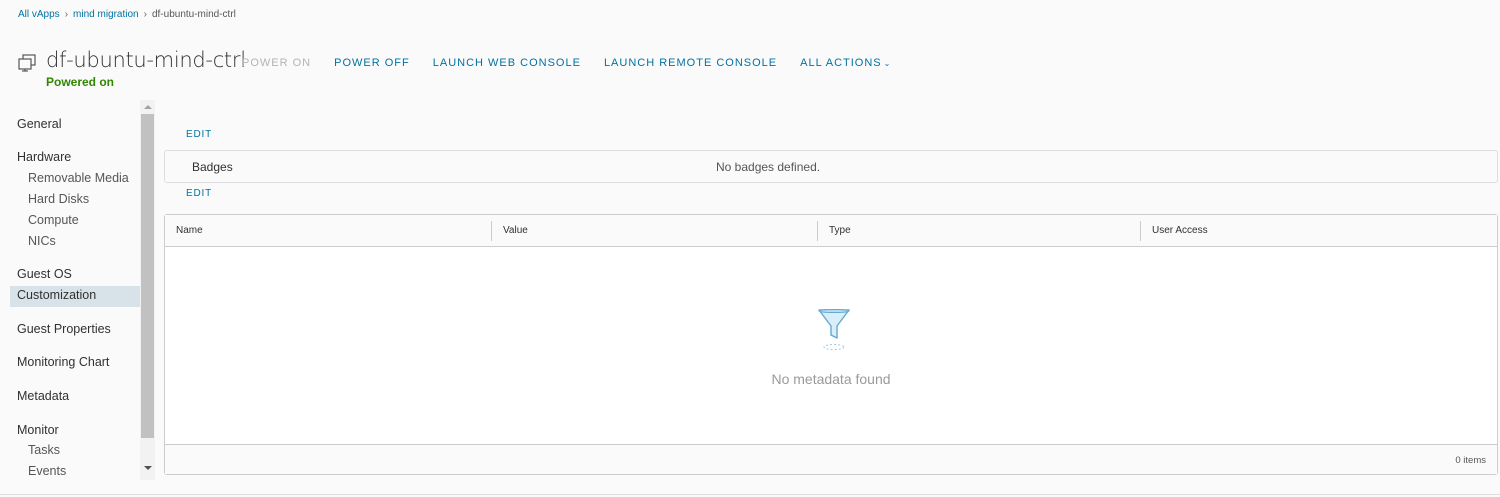 This screenshot has height=497, width=1500. I want to click on grid-header: Name Value Type User Access, so click(831, 231).